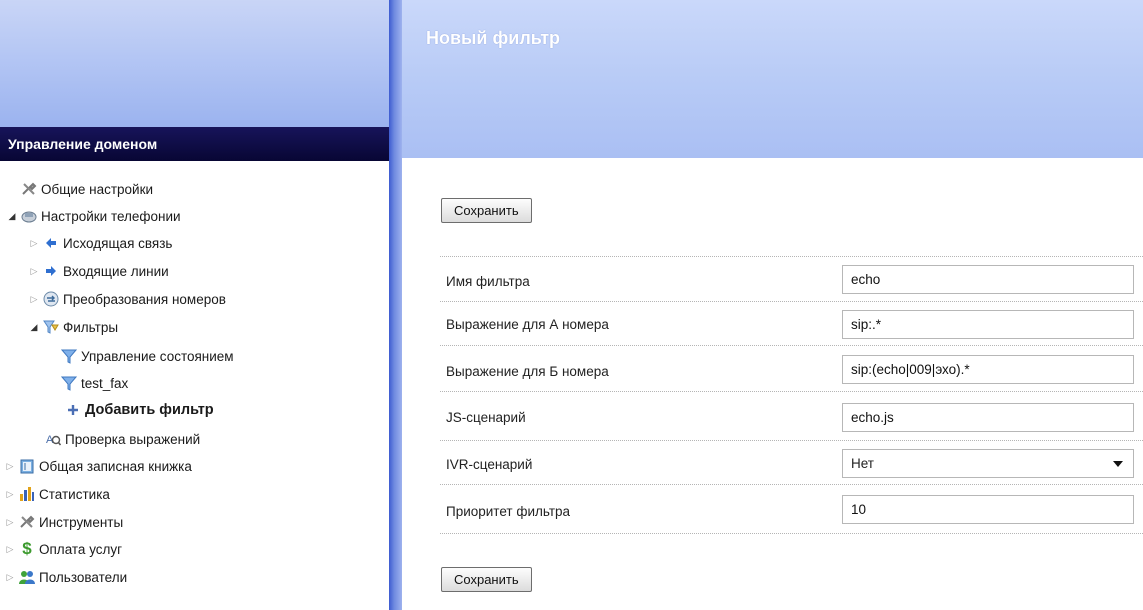 The image size is (1143, 610). I want to click on panel-divider, so click(395, 305).